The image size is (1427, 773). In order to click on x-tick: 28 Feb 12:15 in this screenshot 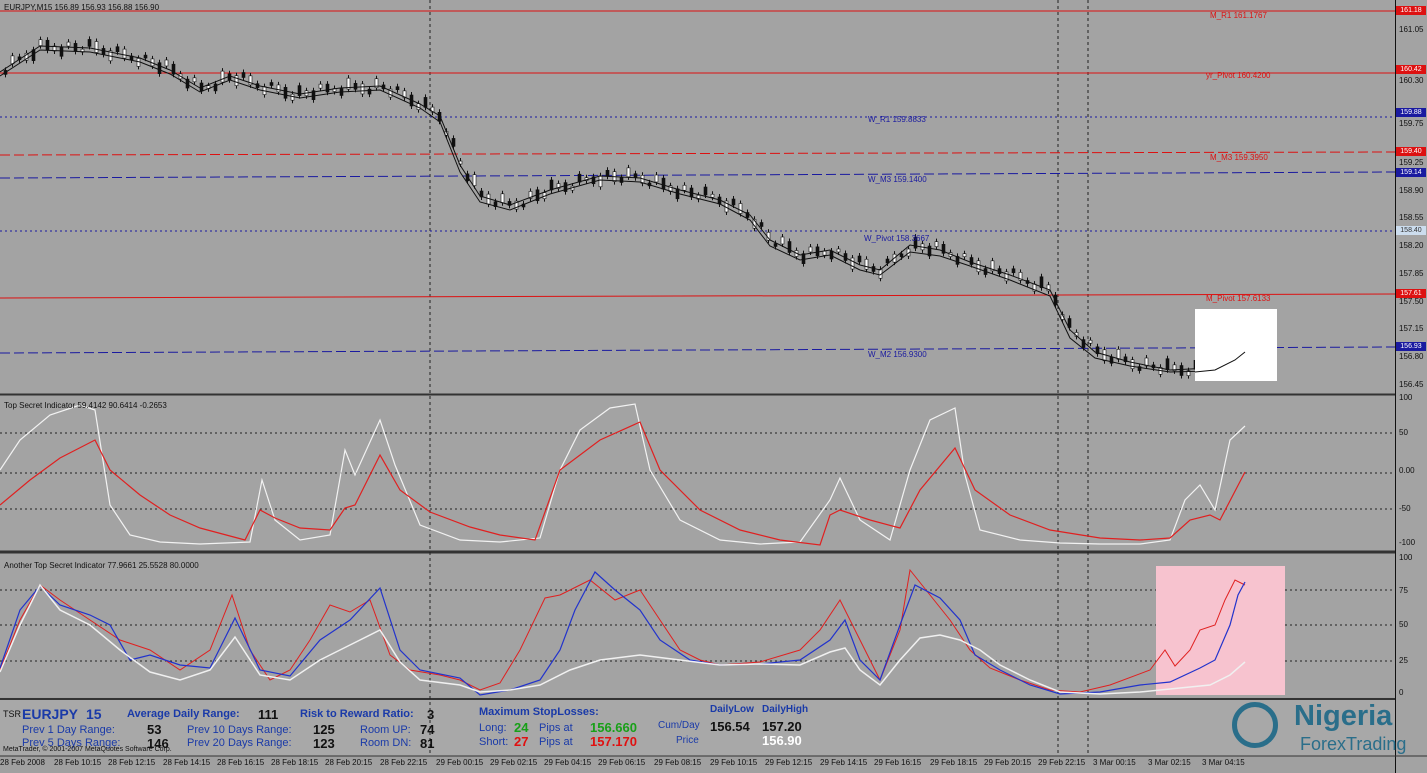, I will do `click(132, 762)`.